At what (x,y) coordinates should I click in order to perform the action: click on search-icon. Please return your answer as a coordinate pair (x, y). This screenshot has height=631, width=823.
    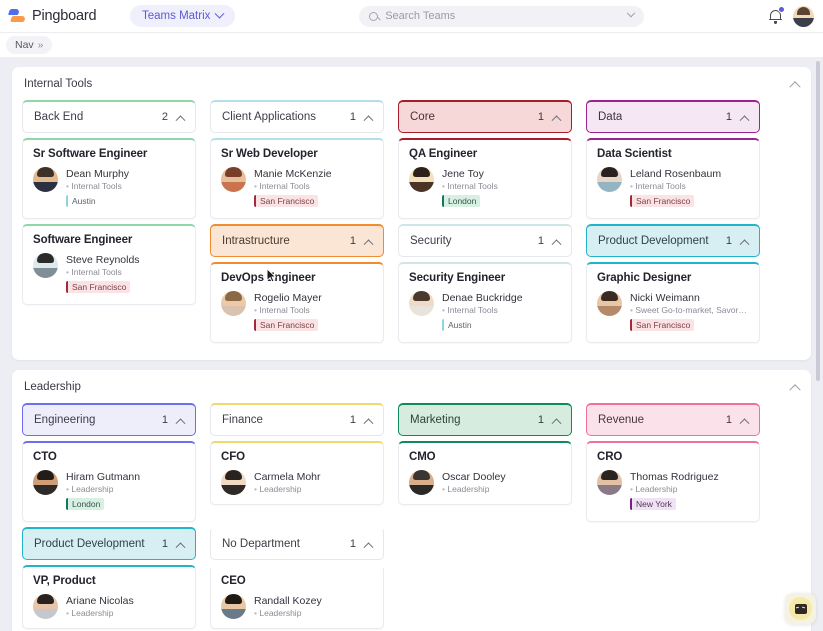
    Looking at the image, I should click on (374, 16).